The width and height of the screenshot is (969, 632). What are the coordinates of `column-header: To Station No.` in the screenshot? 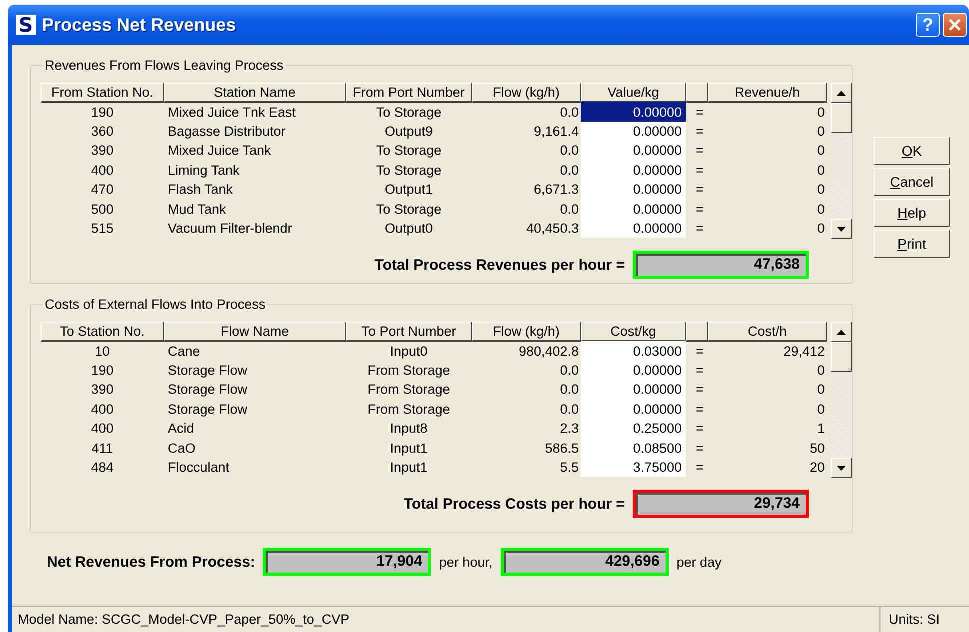 It's located at (102, 332).